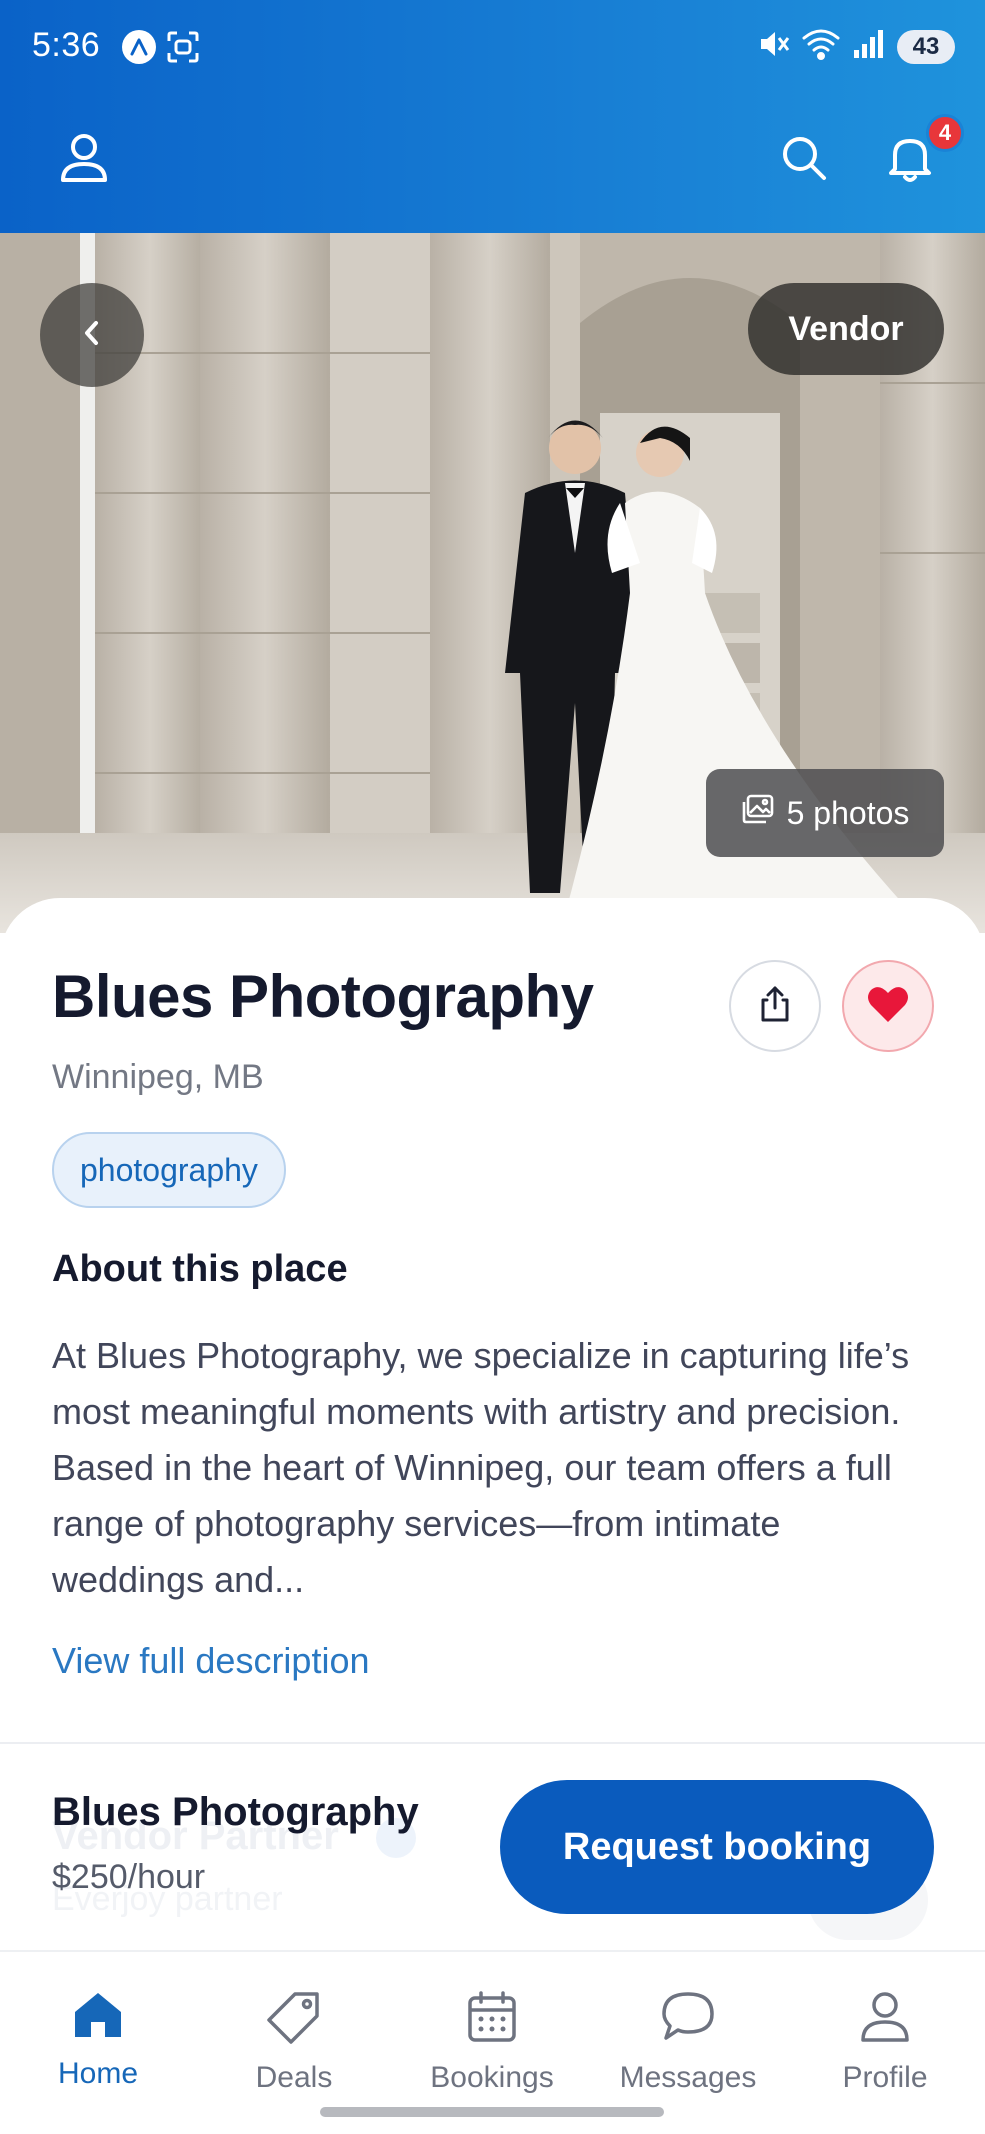 This screenshot has height=2134, width=985. I want to click on a-circle-icon, so click(139, 47).